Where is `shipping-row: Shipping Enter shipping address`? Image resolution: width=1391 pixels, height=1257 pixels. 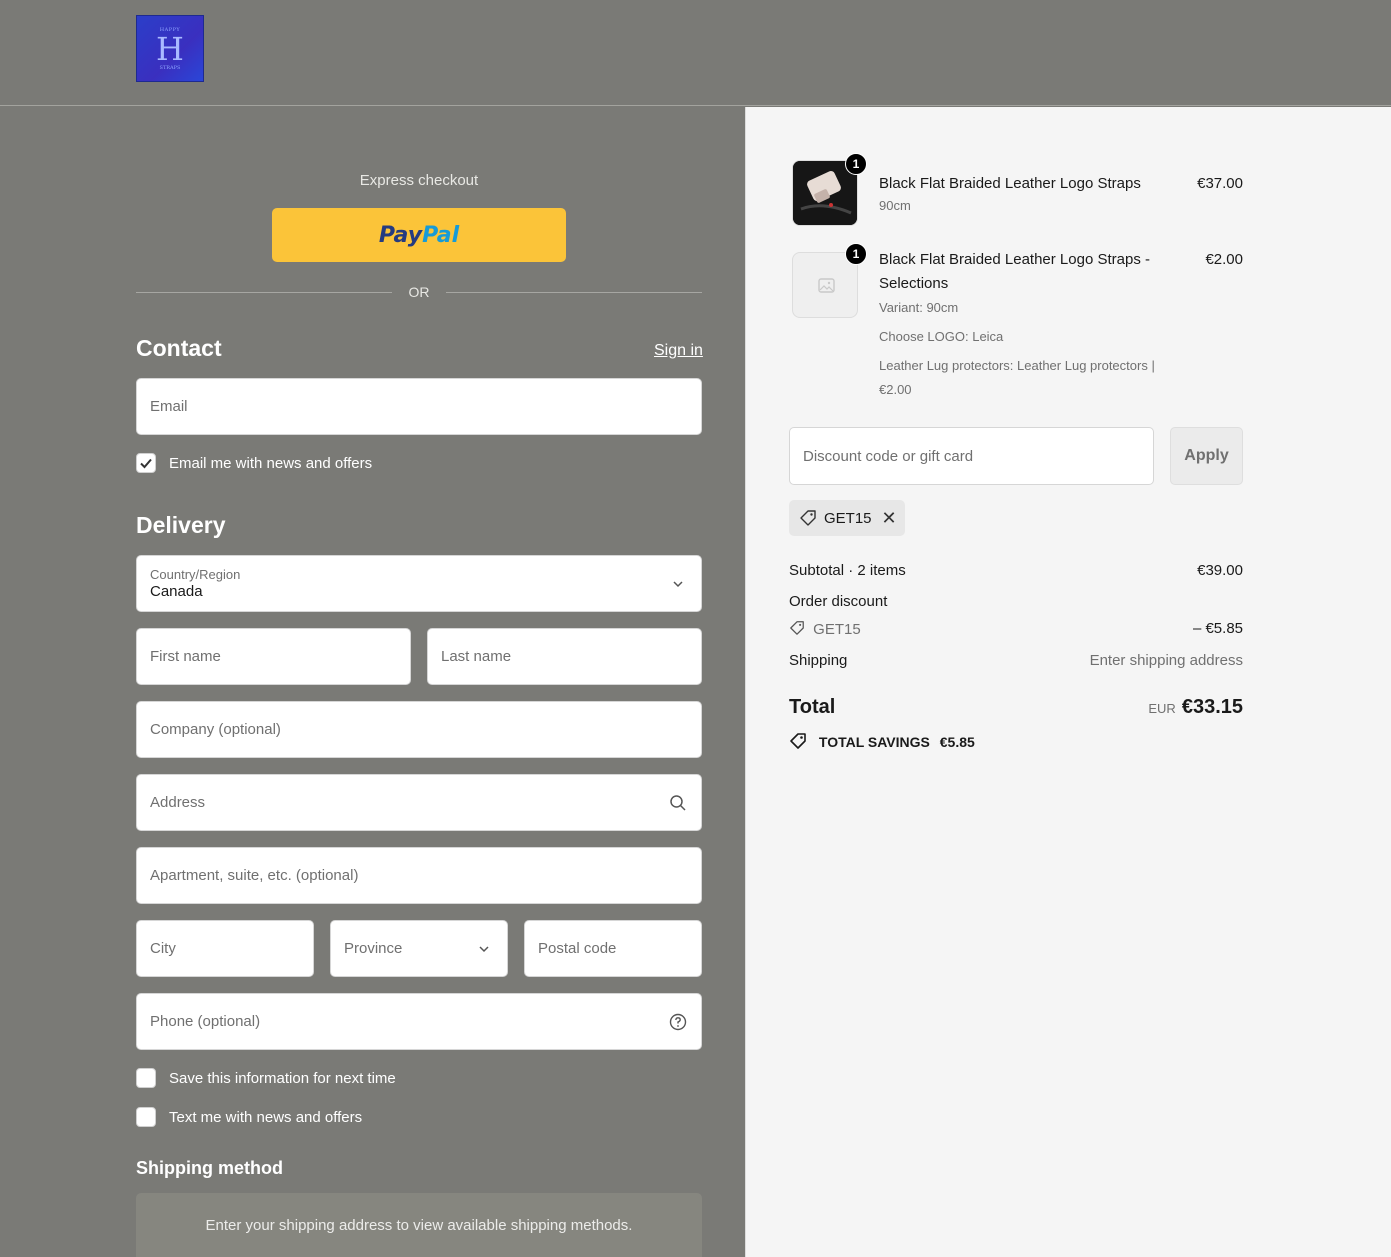
shipping-row: Shipping Enter shipping address is located at coordinates (1016, 660).